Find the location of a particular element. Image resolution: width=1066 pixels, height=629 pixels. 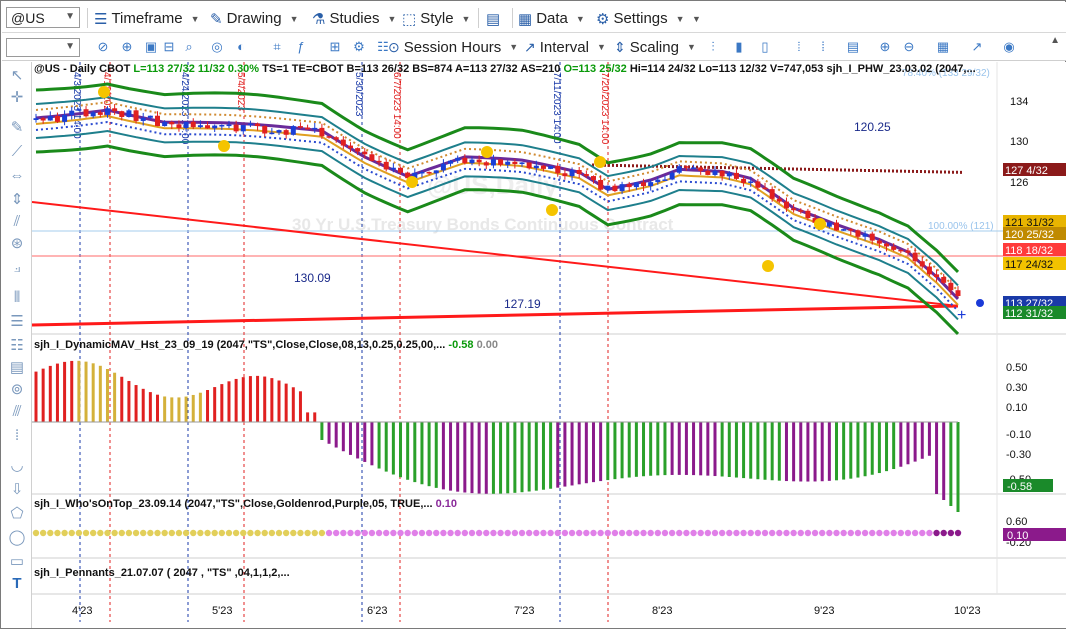

interval-label: Interval is located at coordinates (564, 47).